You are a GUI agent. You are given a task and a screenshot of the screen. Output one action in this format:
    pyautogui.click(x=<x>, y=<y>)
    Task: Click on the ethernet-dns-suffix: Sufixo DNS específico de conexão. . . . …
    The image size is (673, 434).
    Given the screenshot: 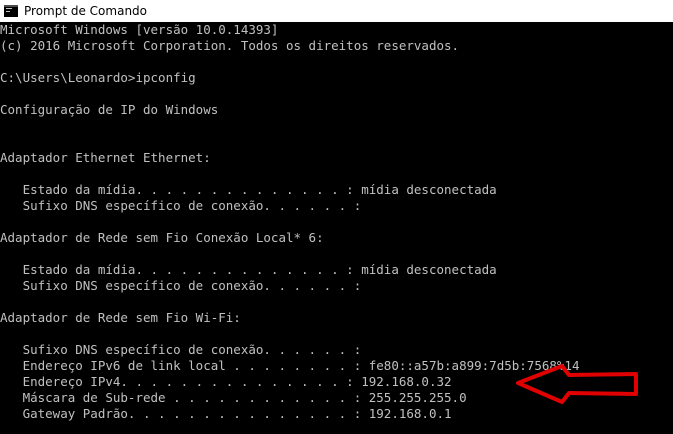 What is the action you would take?
    pyautogui.click(x=181, y=205)
    